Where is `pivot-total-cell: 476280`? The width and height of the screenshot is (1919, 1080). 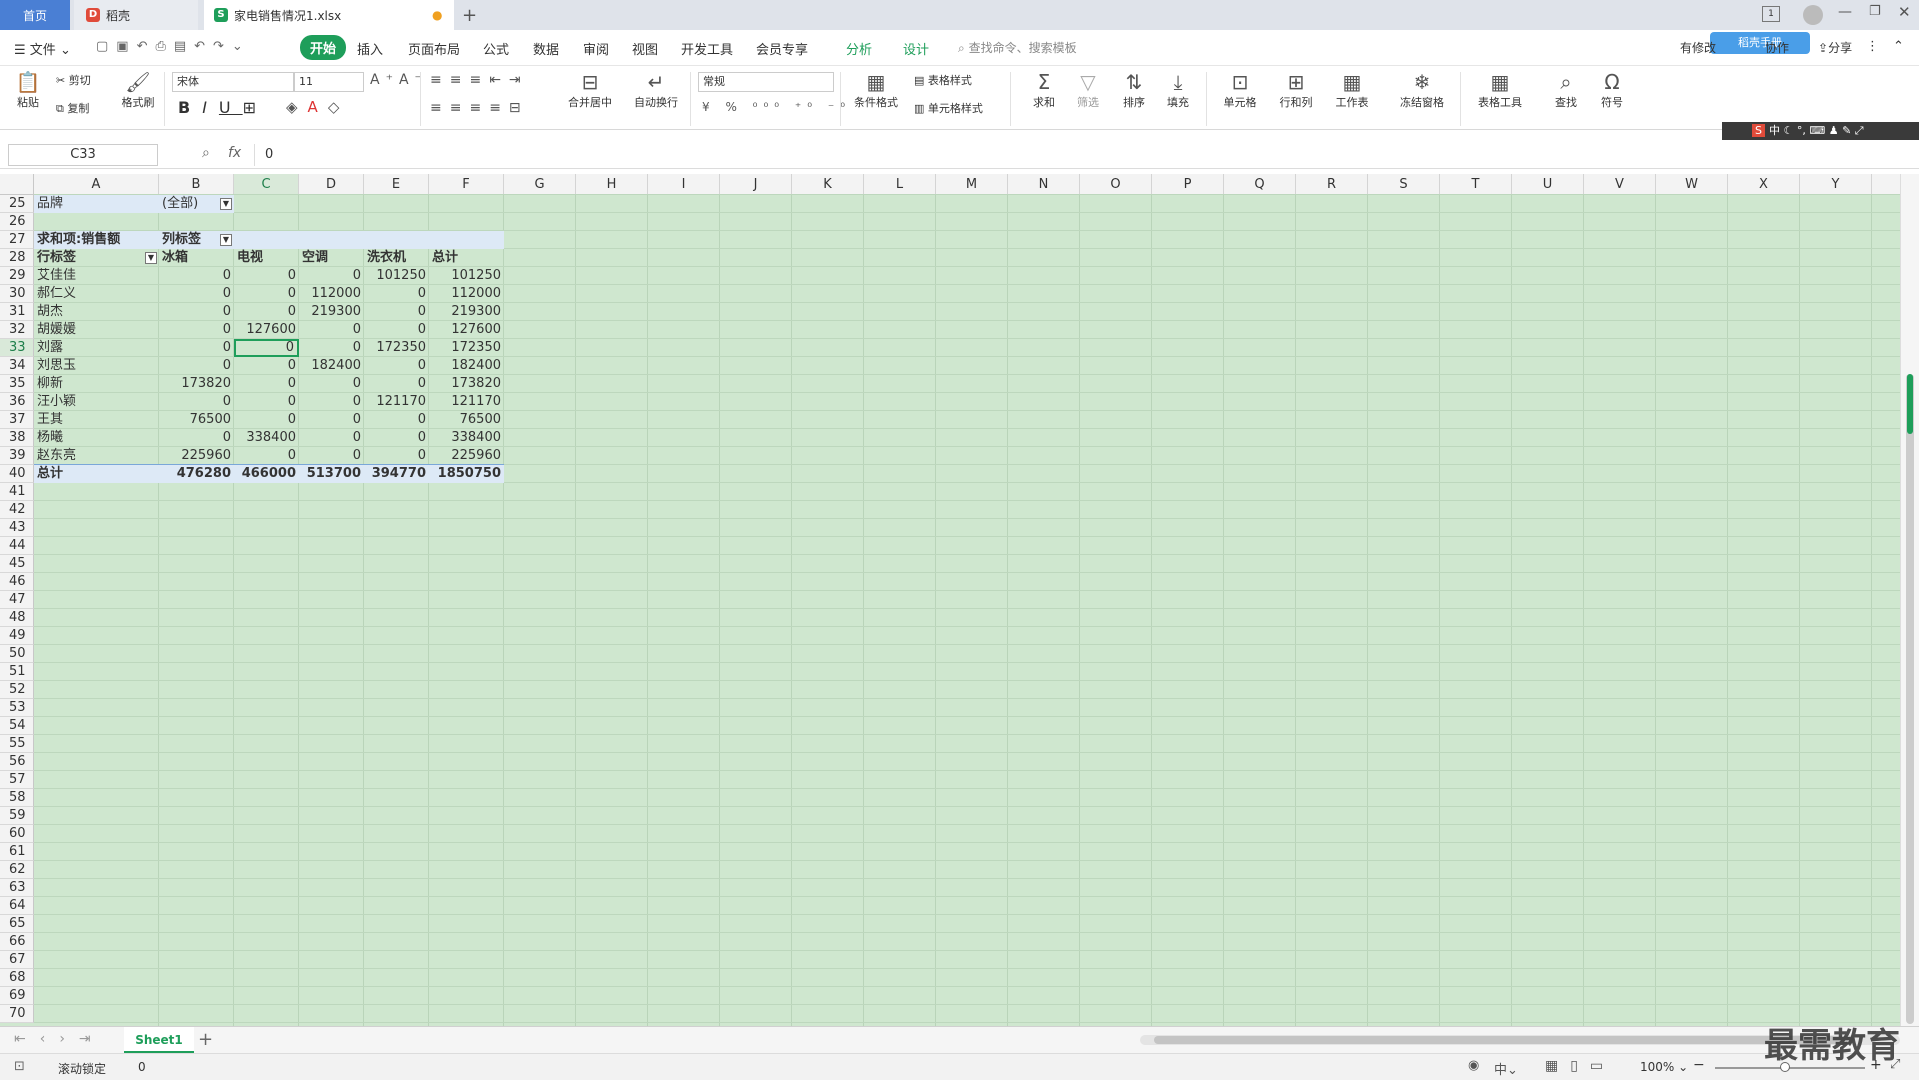
pivot-total-cell: 476280 is located at coordinates (196, 474).